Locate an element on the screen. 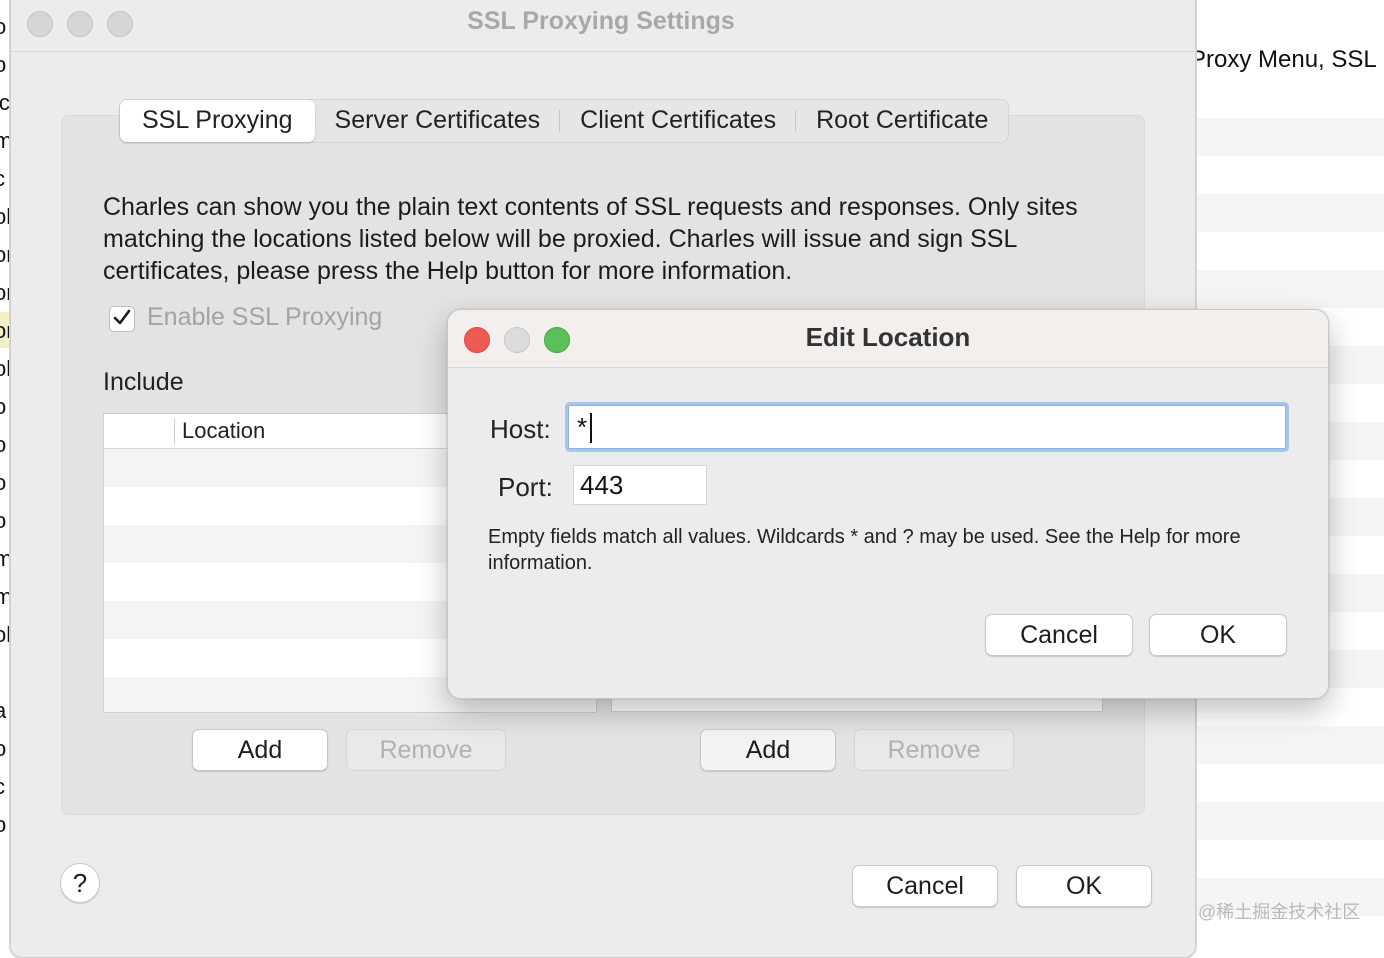 The image size is (1384, 958). dialog-title: Edit Location is located at coordinates (888, 337).